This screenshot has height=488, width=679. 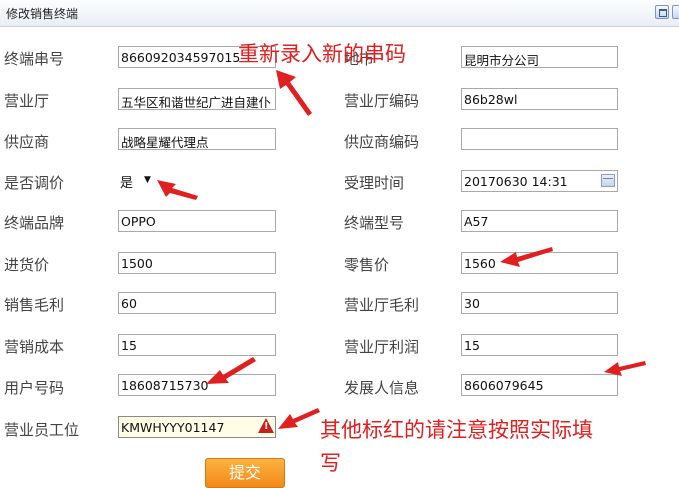 I want to click on arrow-adjust, so click(x=177, y=190).